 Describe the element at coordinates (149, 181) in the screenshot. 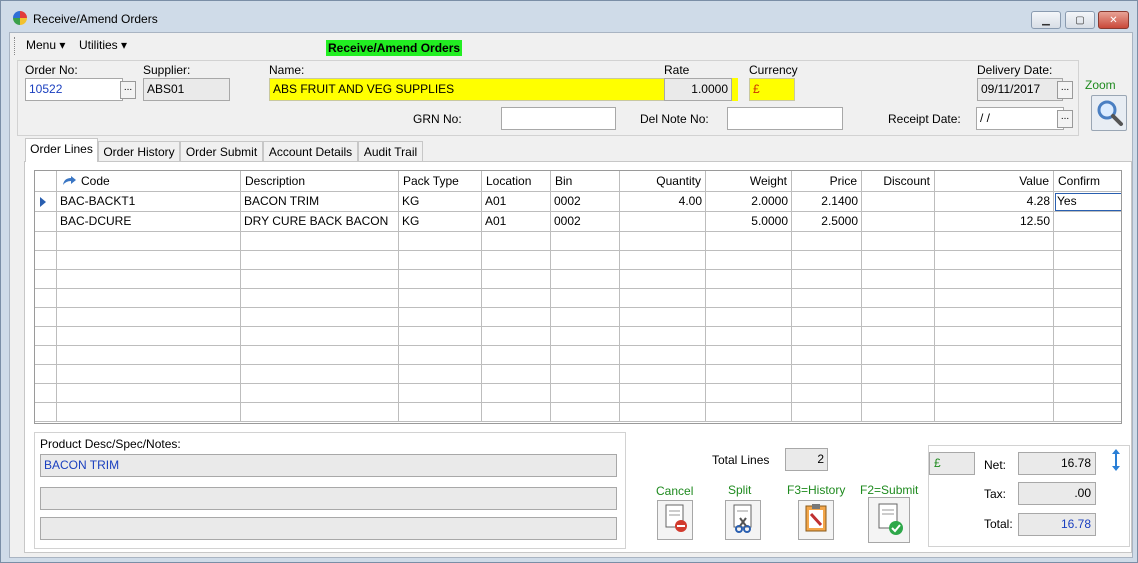

I see `column-header-code: Code` at that location.